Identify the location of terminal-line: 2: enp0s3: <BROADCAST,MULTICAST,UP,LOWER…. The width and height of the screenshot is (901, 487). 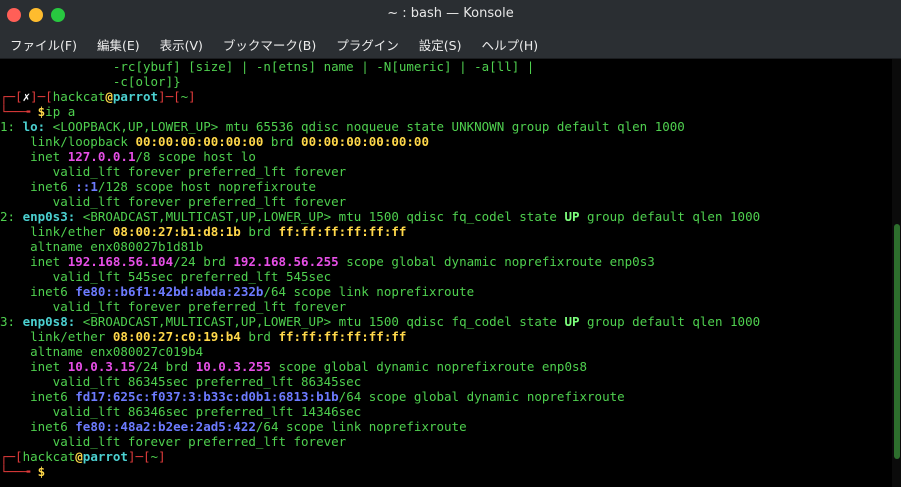
(446, 216).